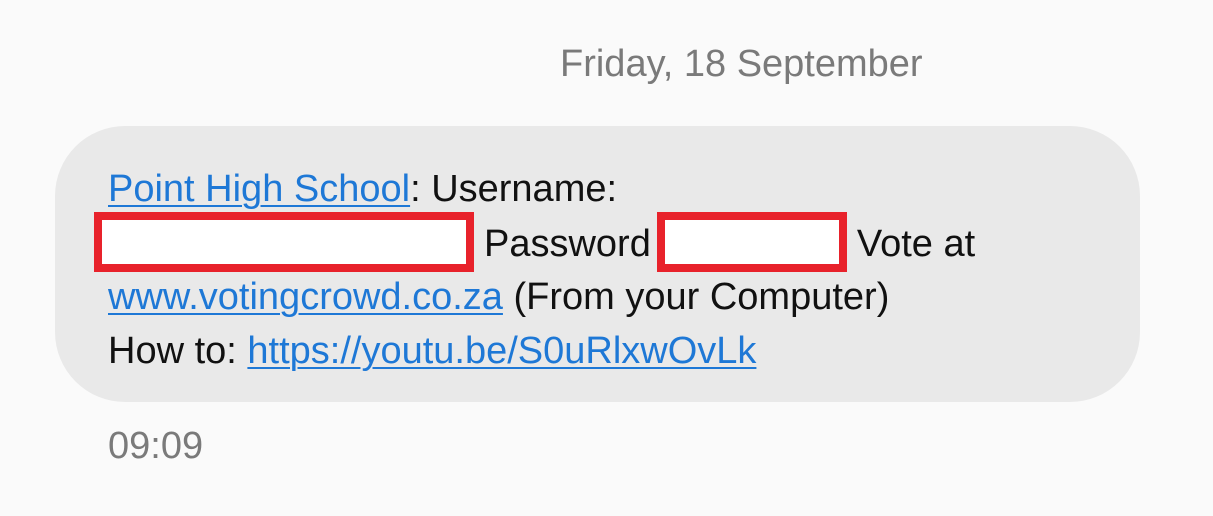 The height and width of the screenshot is (516, 1213). What do you see at coordinates (259, 189) in the screenshot?
I see `sender-link: Point High School` at bounding box center [259, 189].